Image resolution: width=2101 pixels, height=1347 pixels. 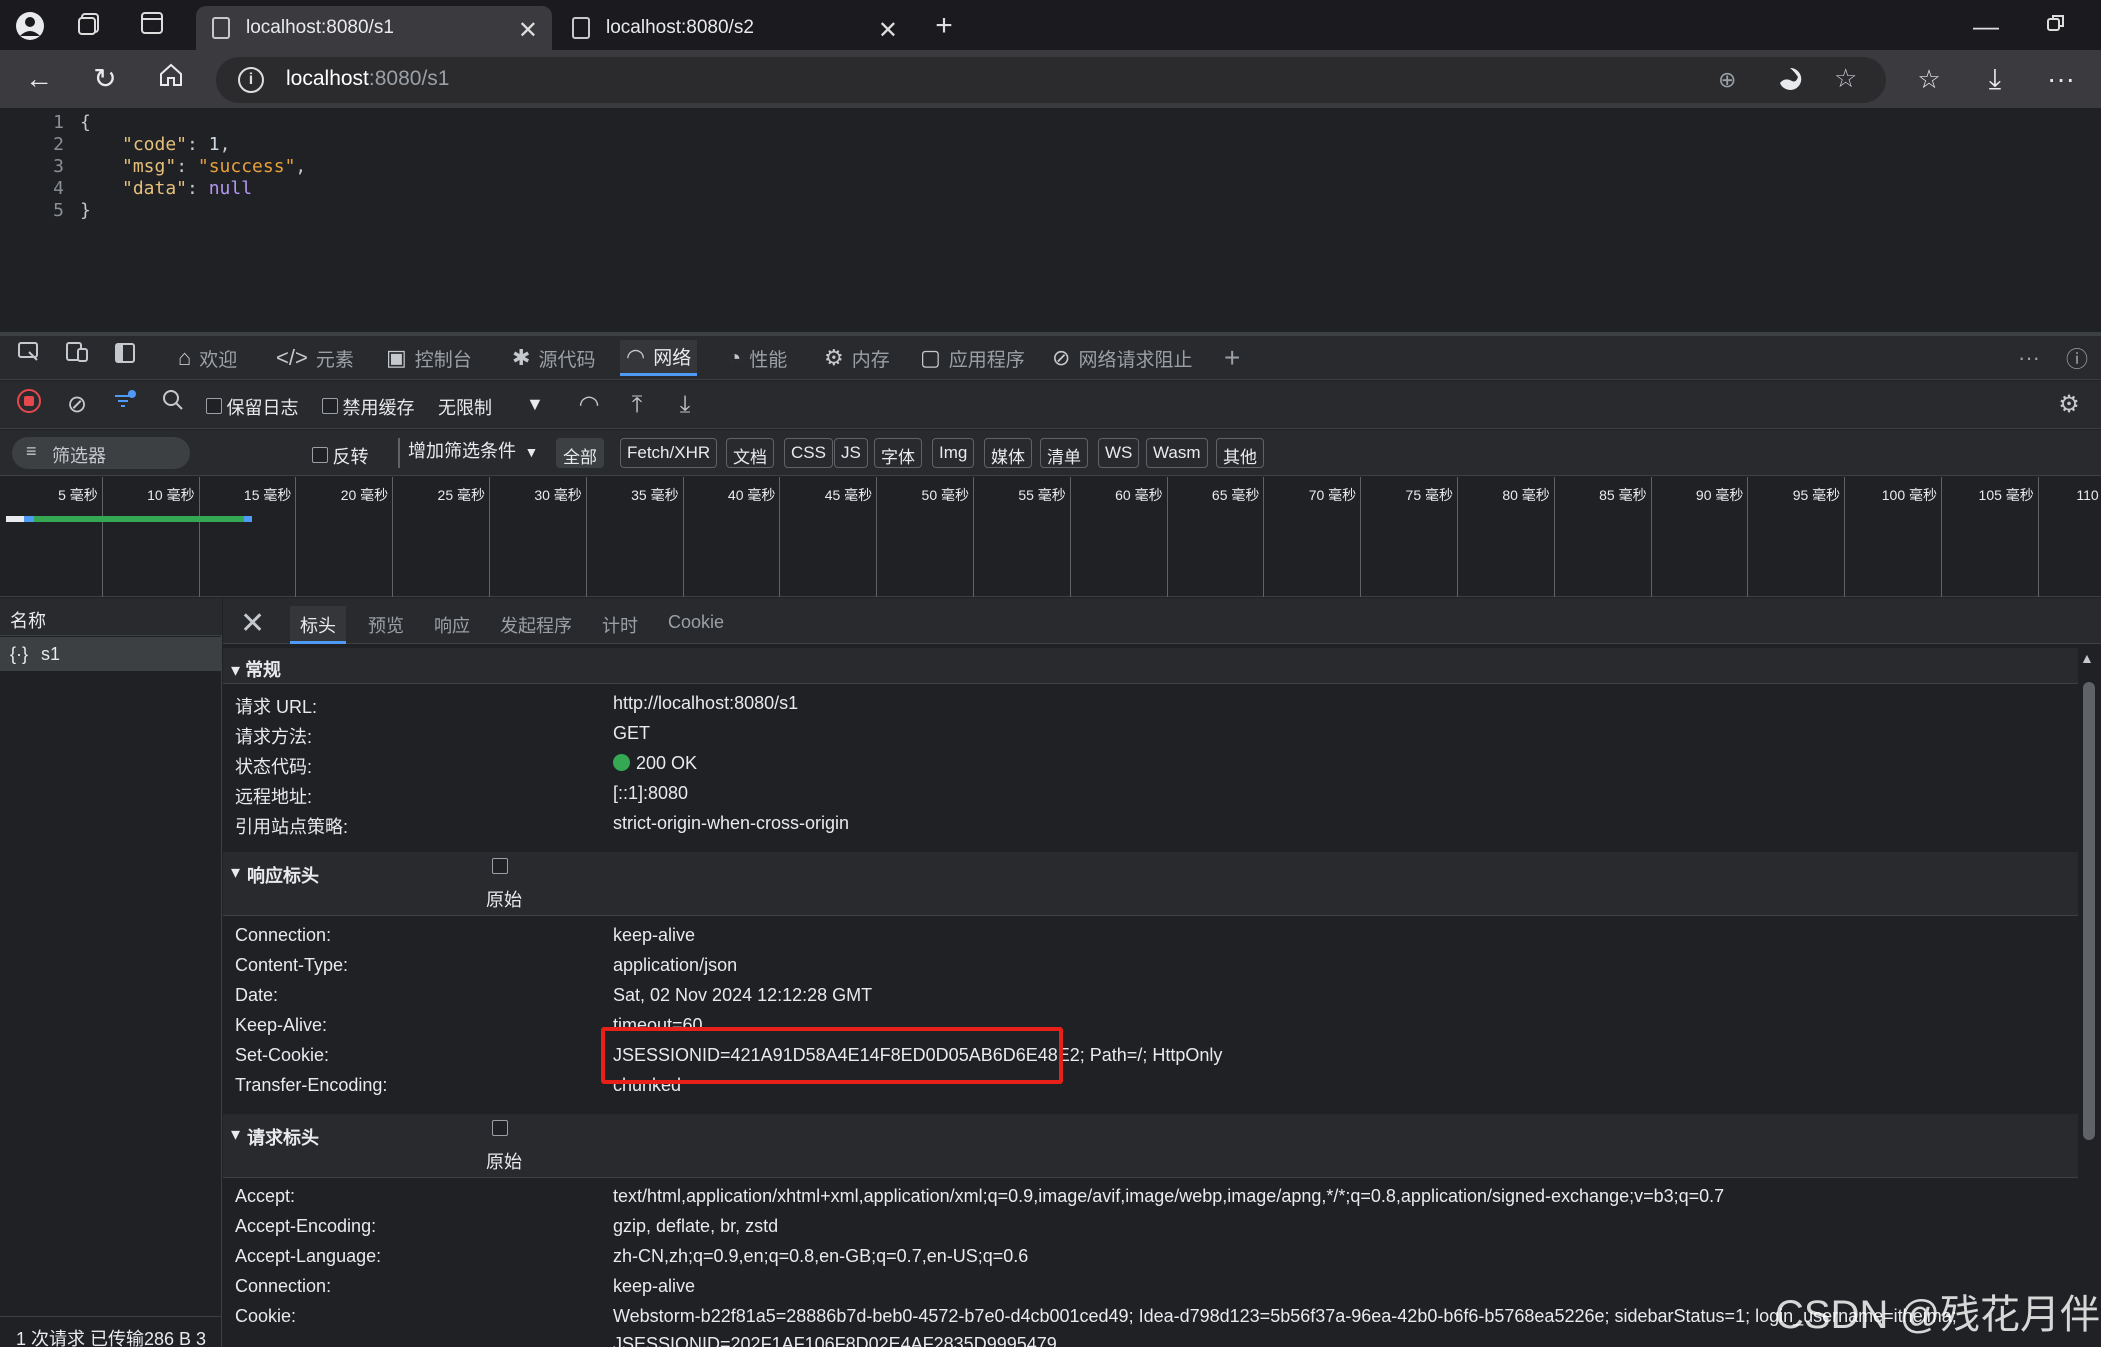 What do you see at coordinates (1232, 358) in the screenshot?
I see `more-tools-icon: +` at bounding box center [1232, 358].